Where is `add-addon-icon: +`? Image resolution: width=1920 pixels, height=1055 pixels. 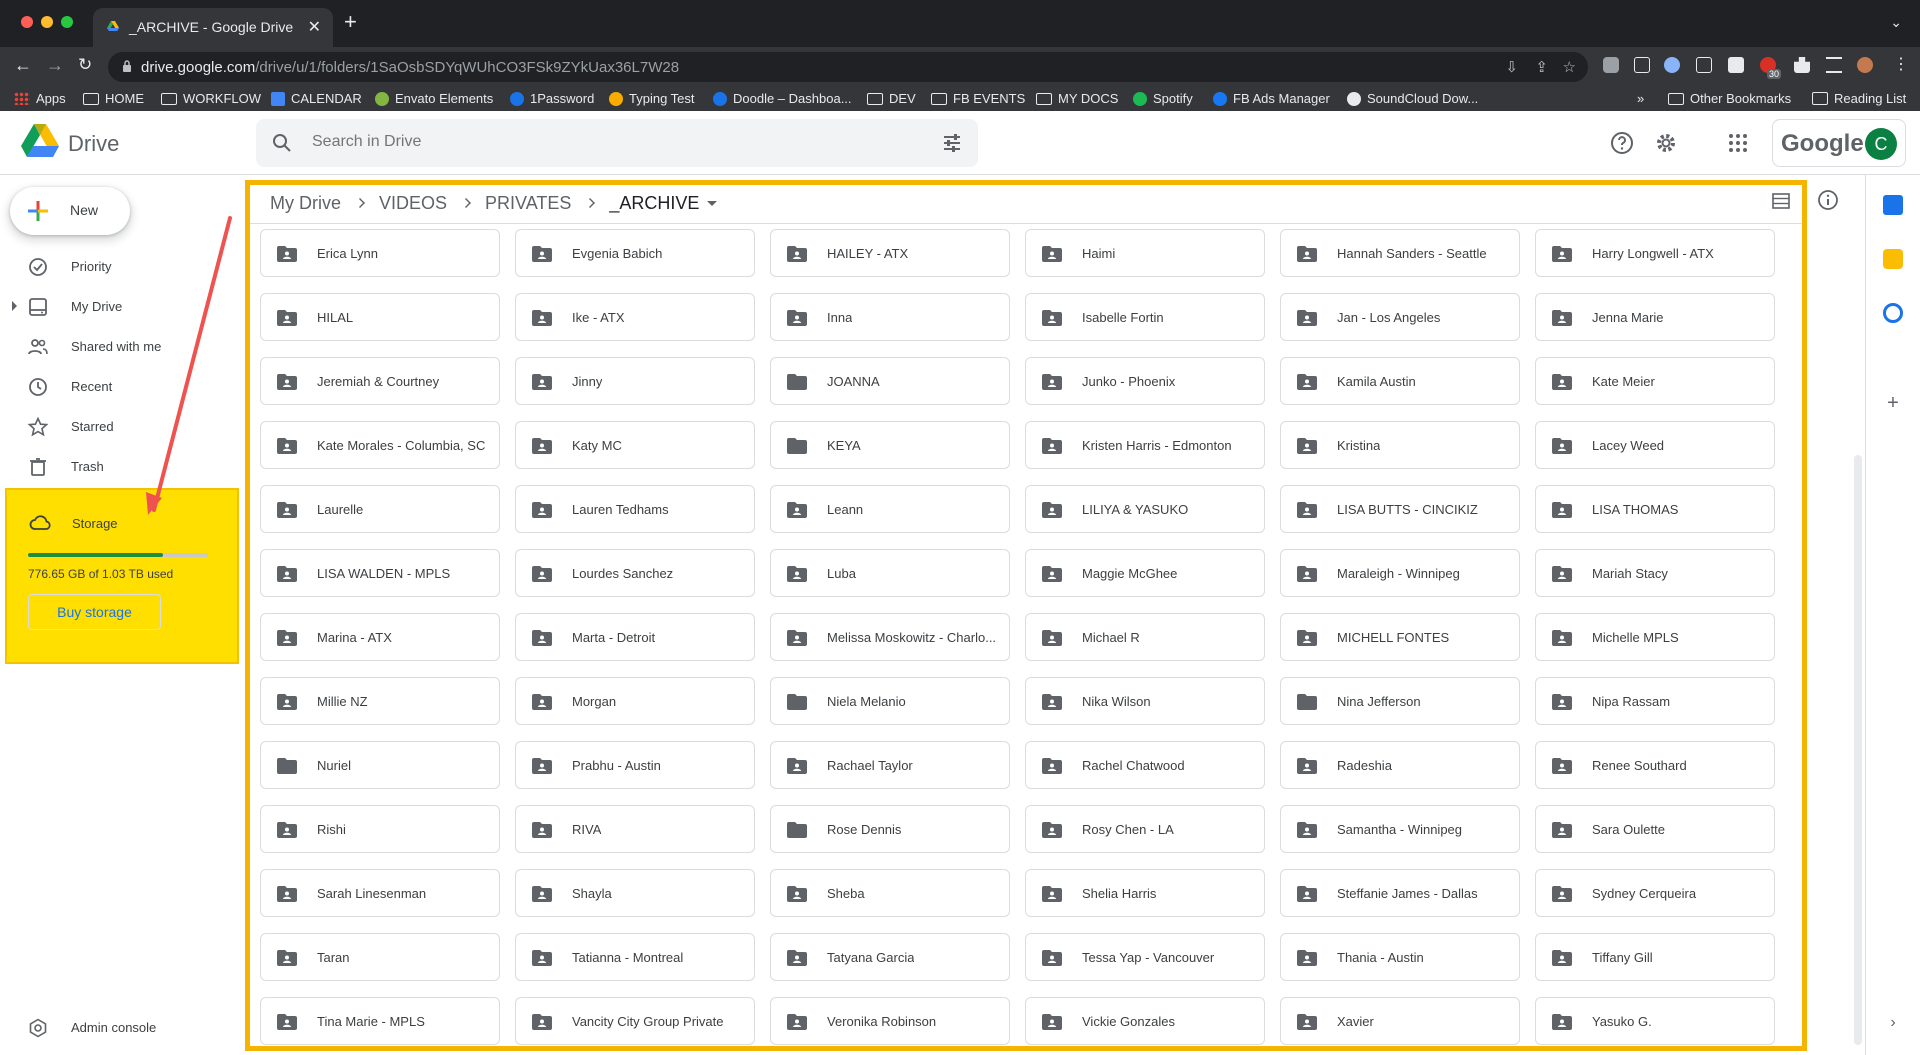
add-addon-icon: + is located at coordinates (1893, 403).